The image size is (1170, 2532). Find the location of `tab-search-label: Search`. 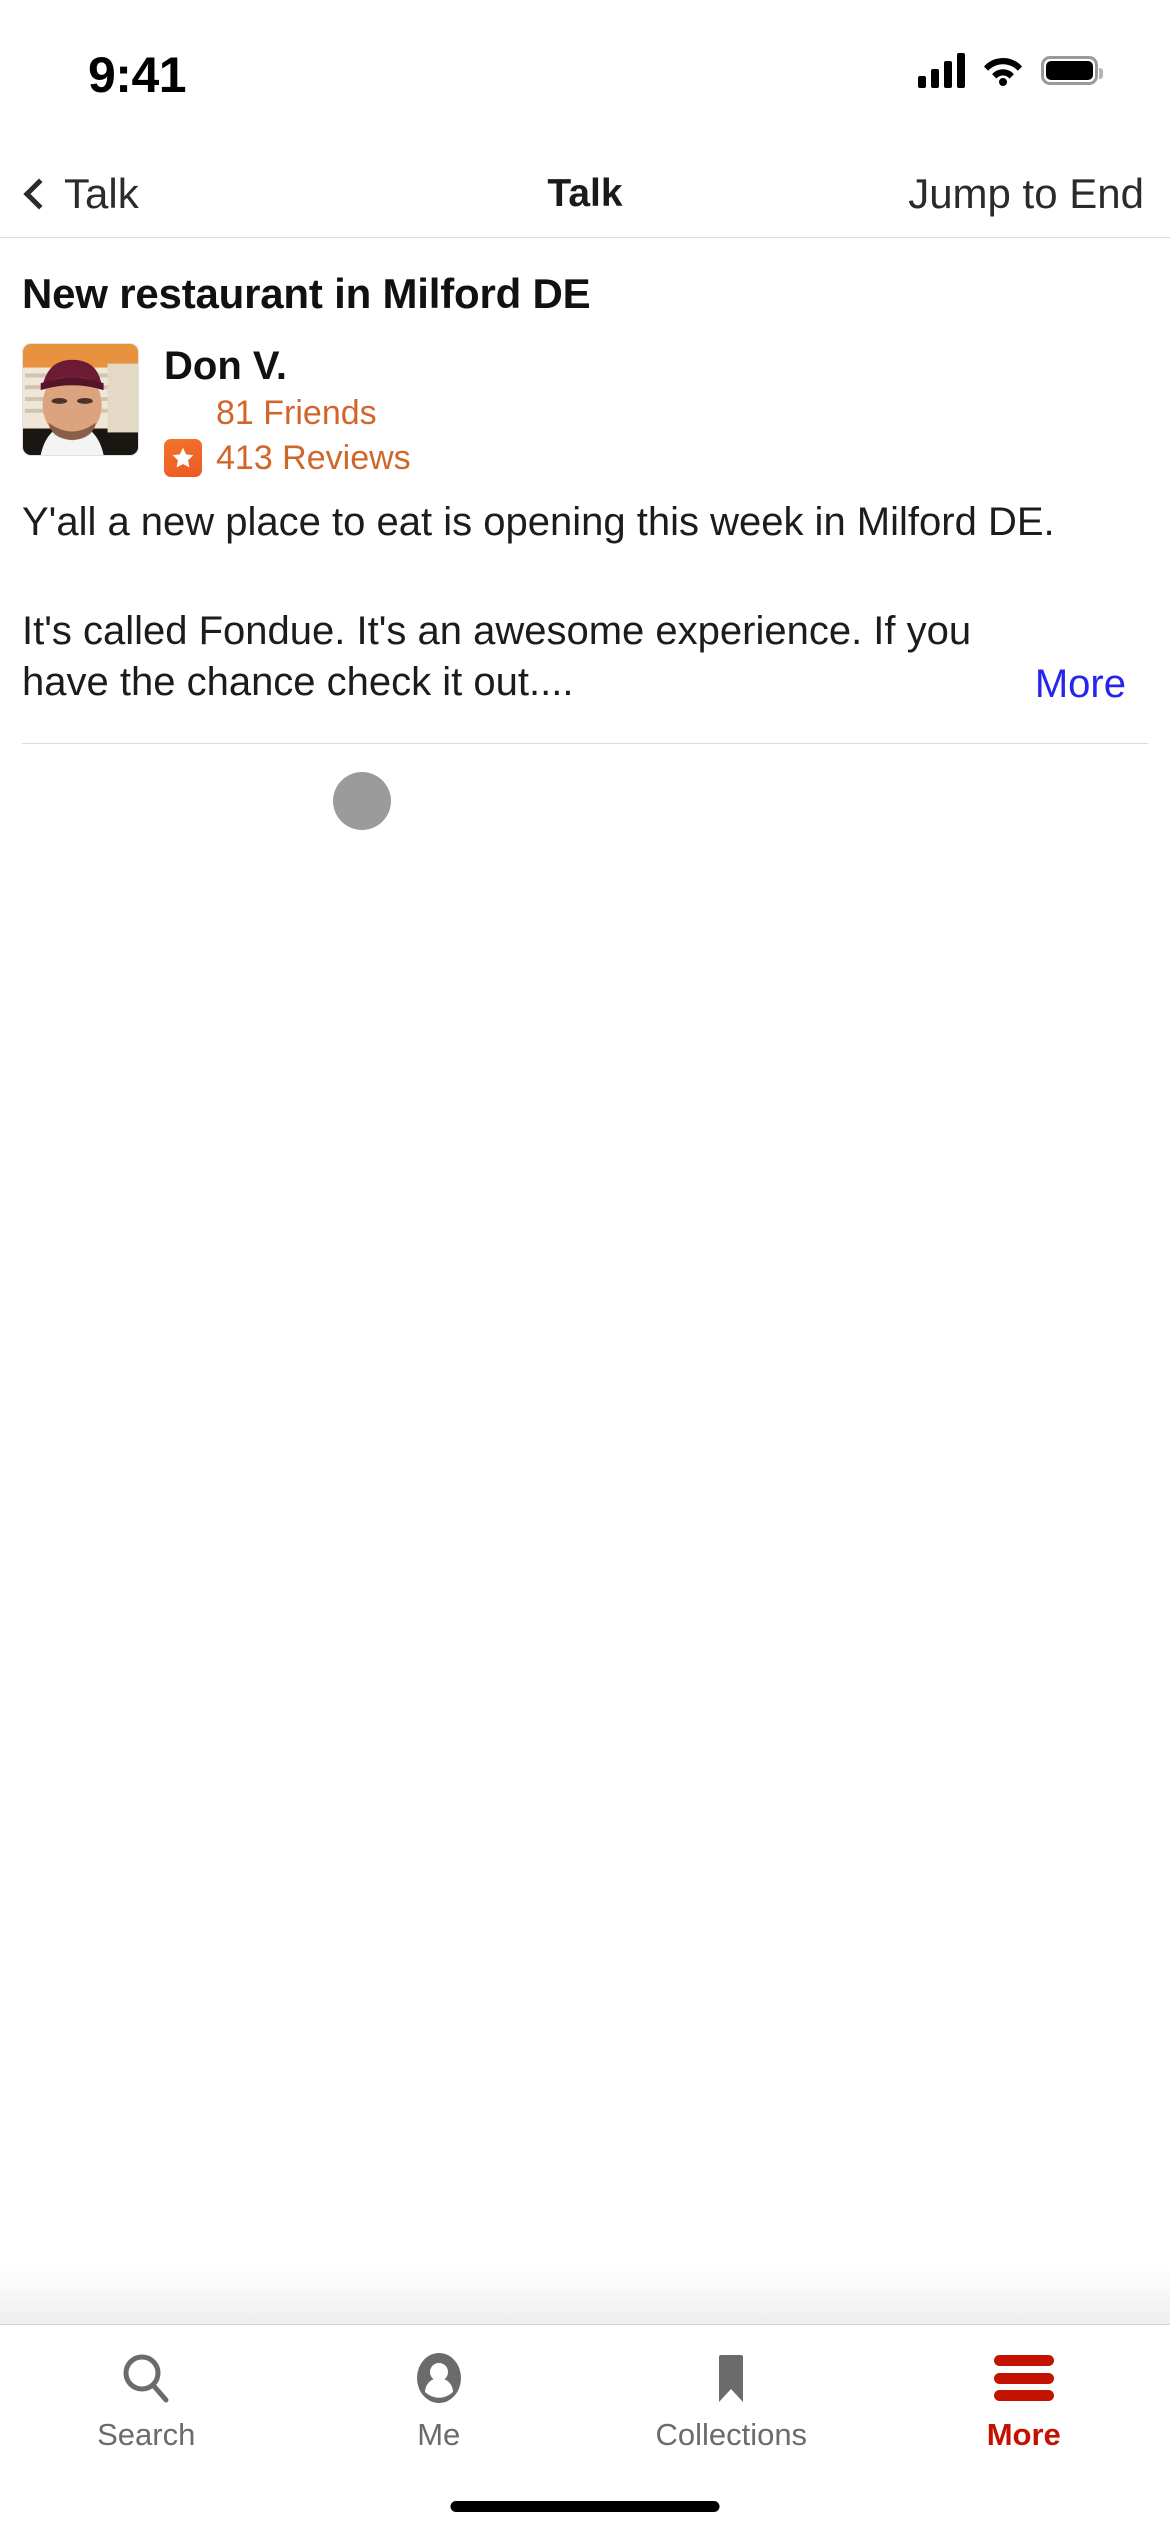

tab-search-label: Search is located at coordinates (146, 2434).